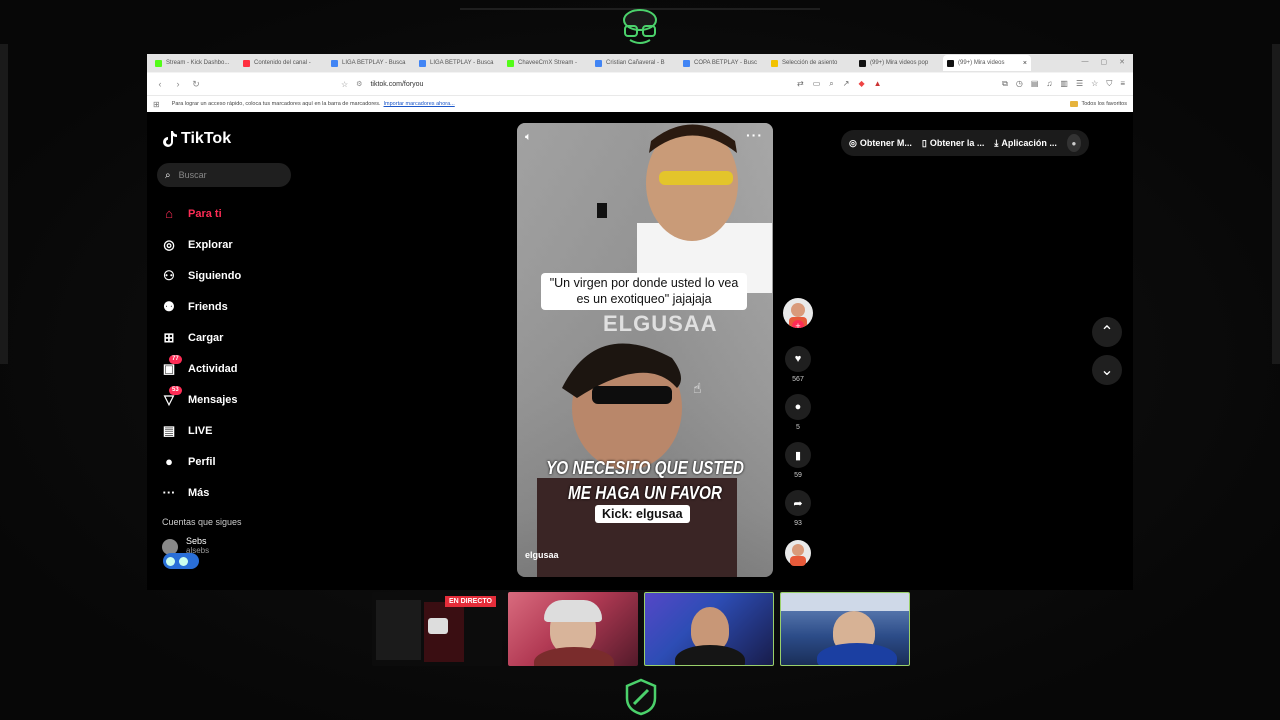 The height and width of the screenshot is (720, 1280). I want to click on browser-tab: (99+) Mira videos pop, so click(899, 63).